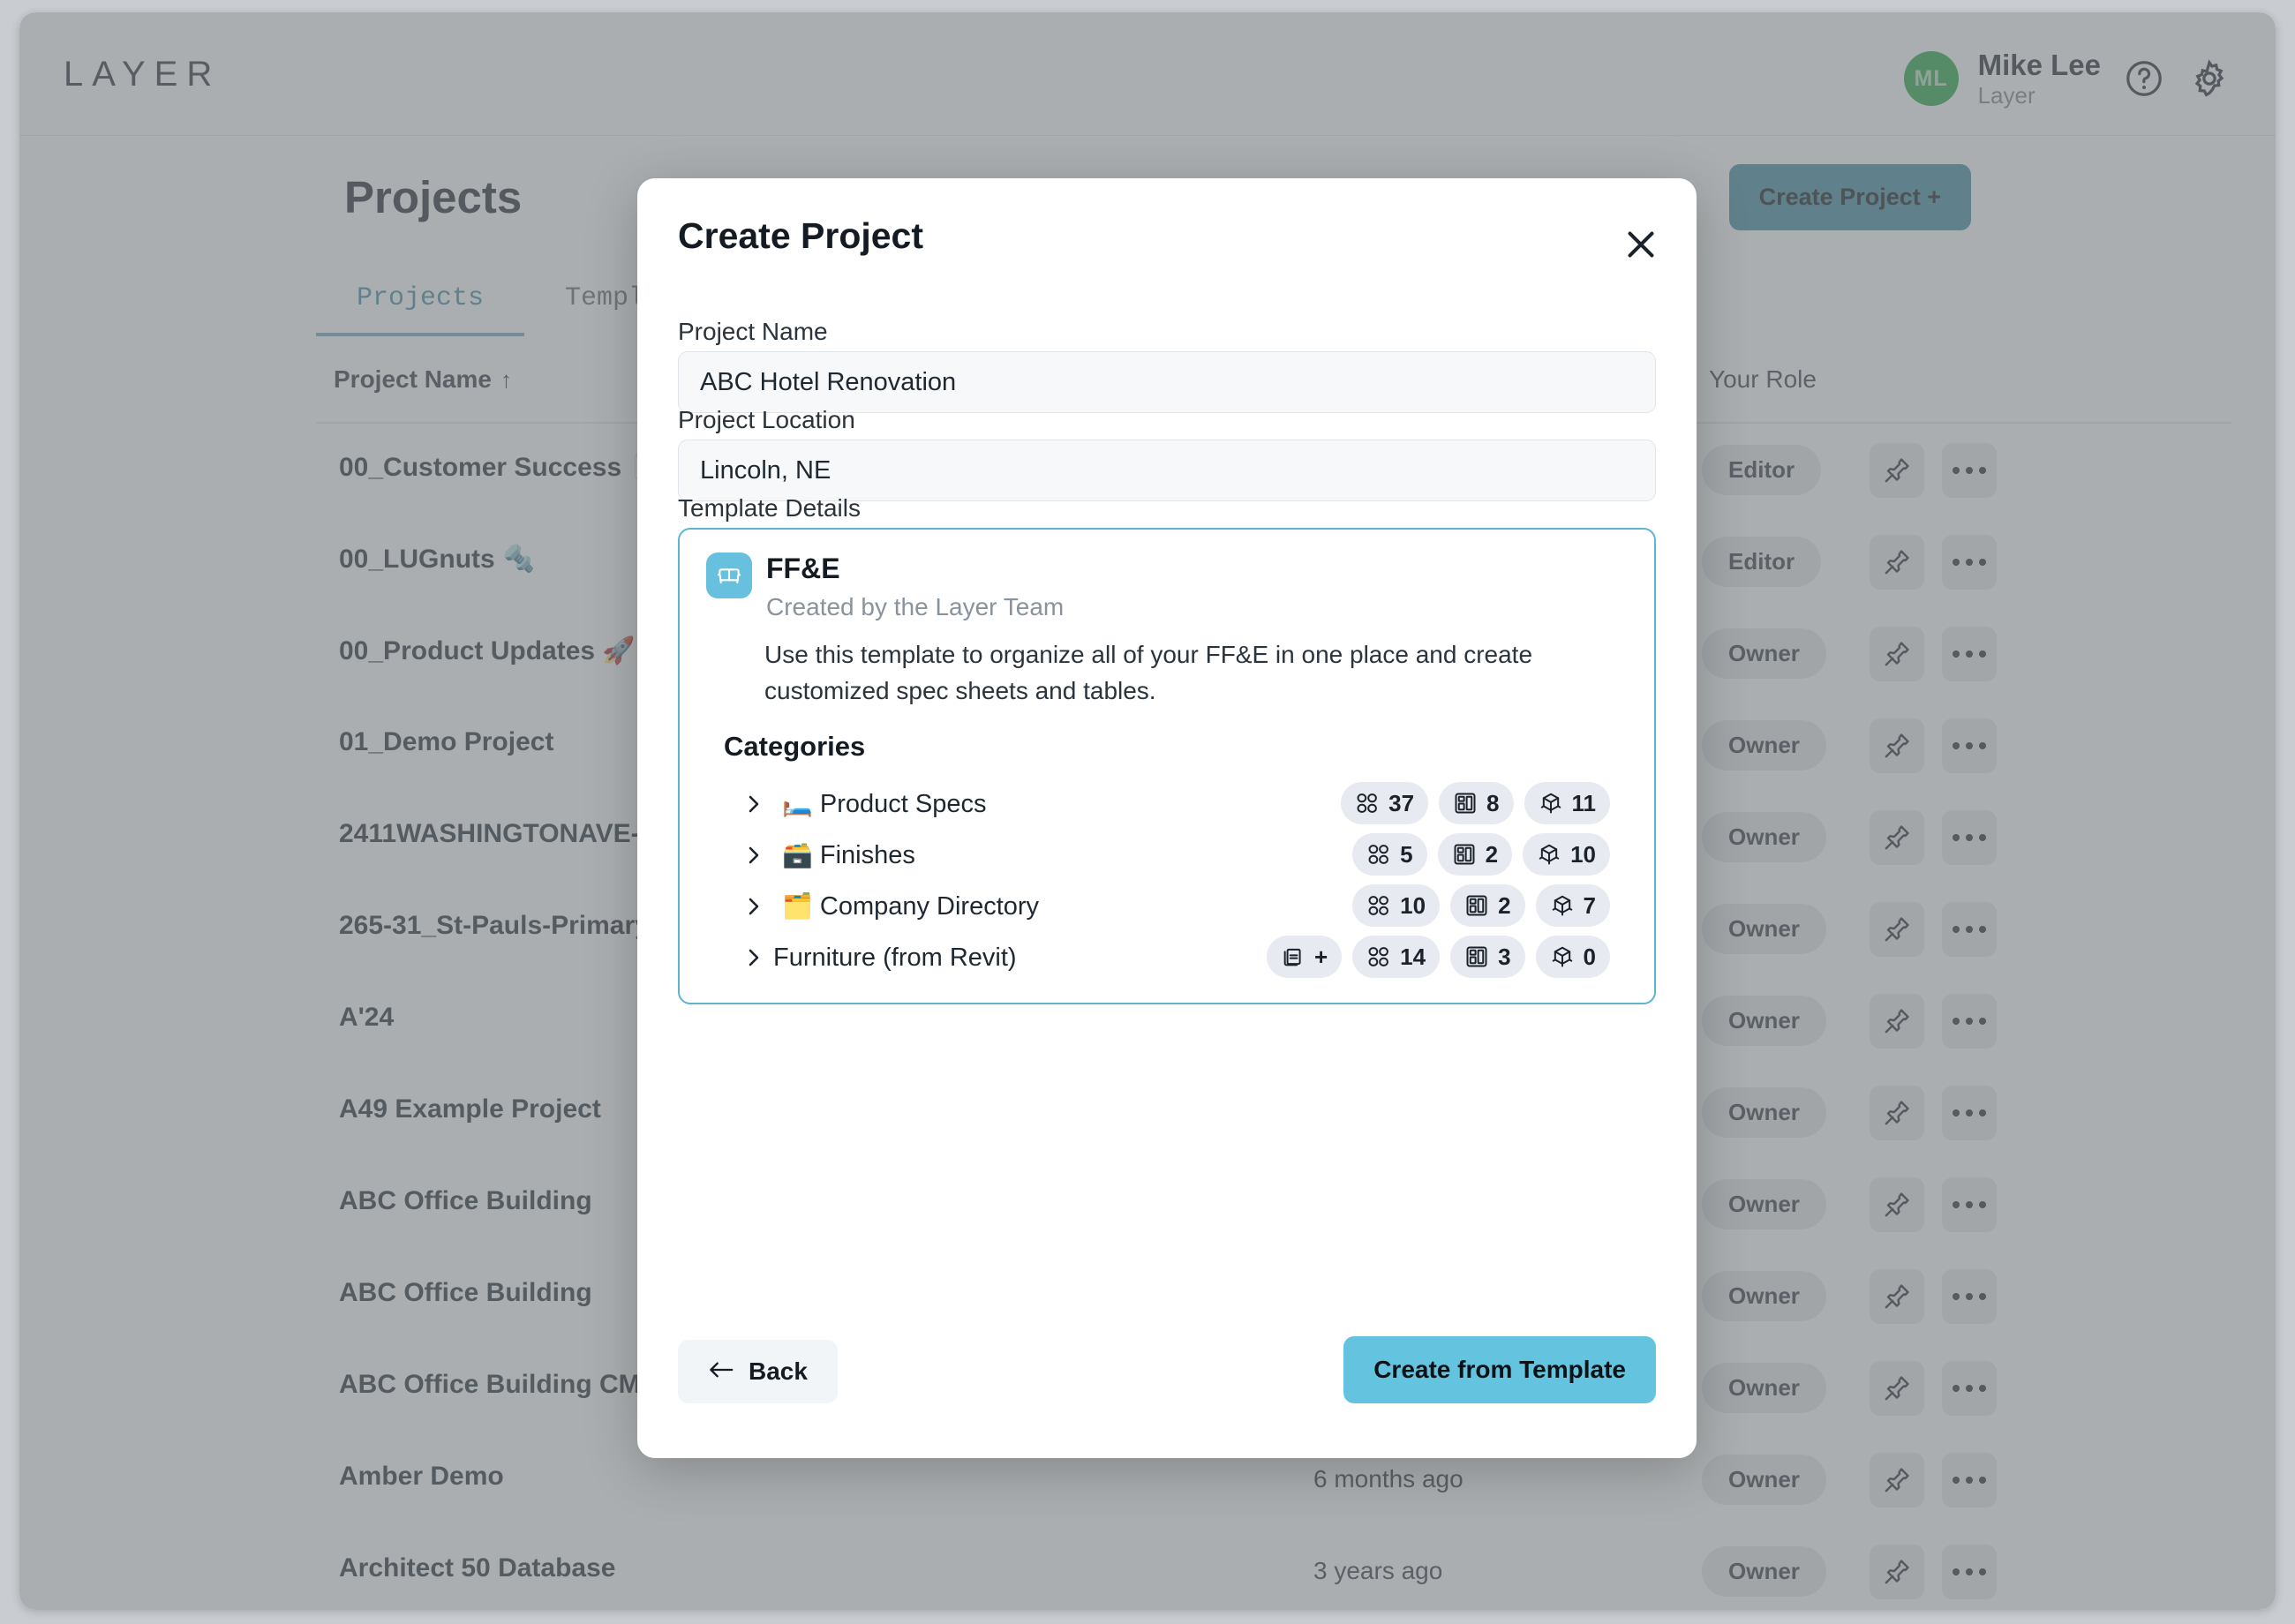  I want to click on category-label: Furniture (from Revit), so click(895, 957).